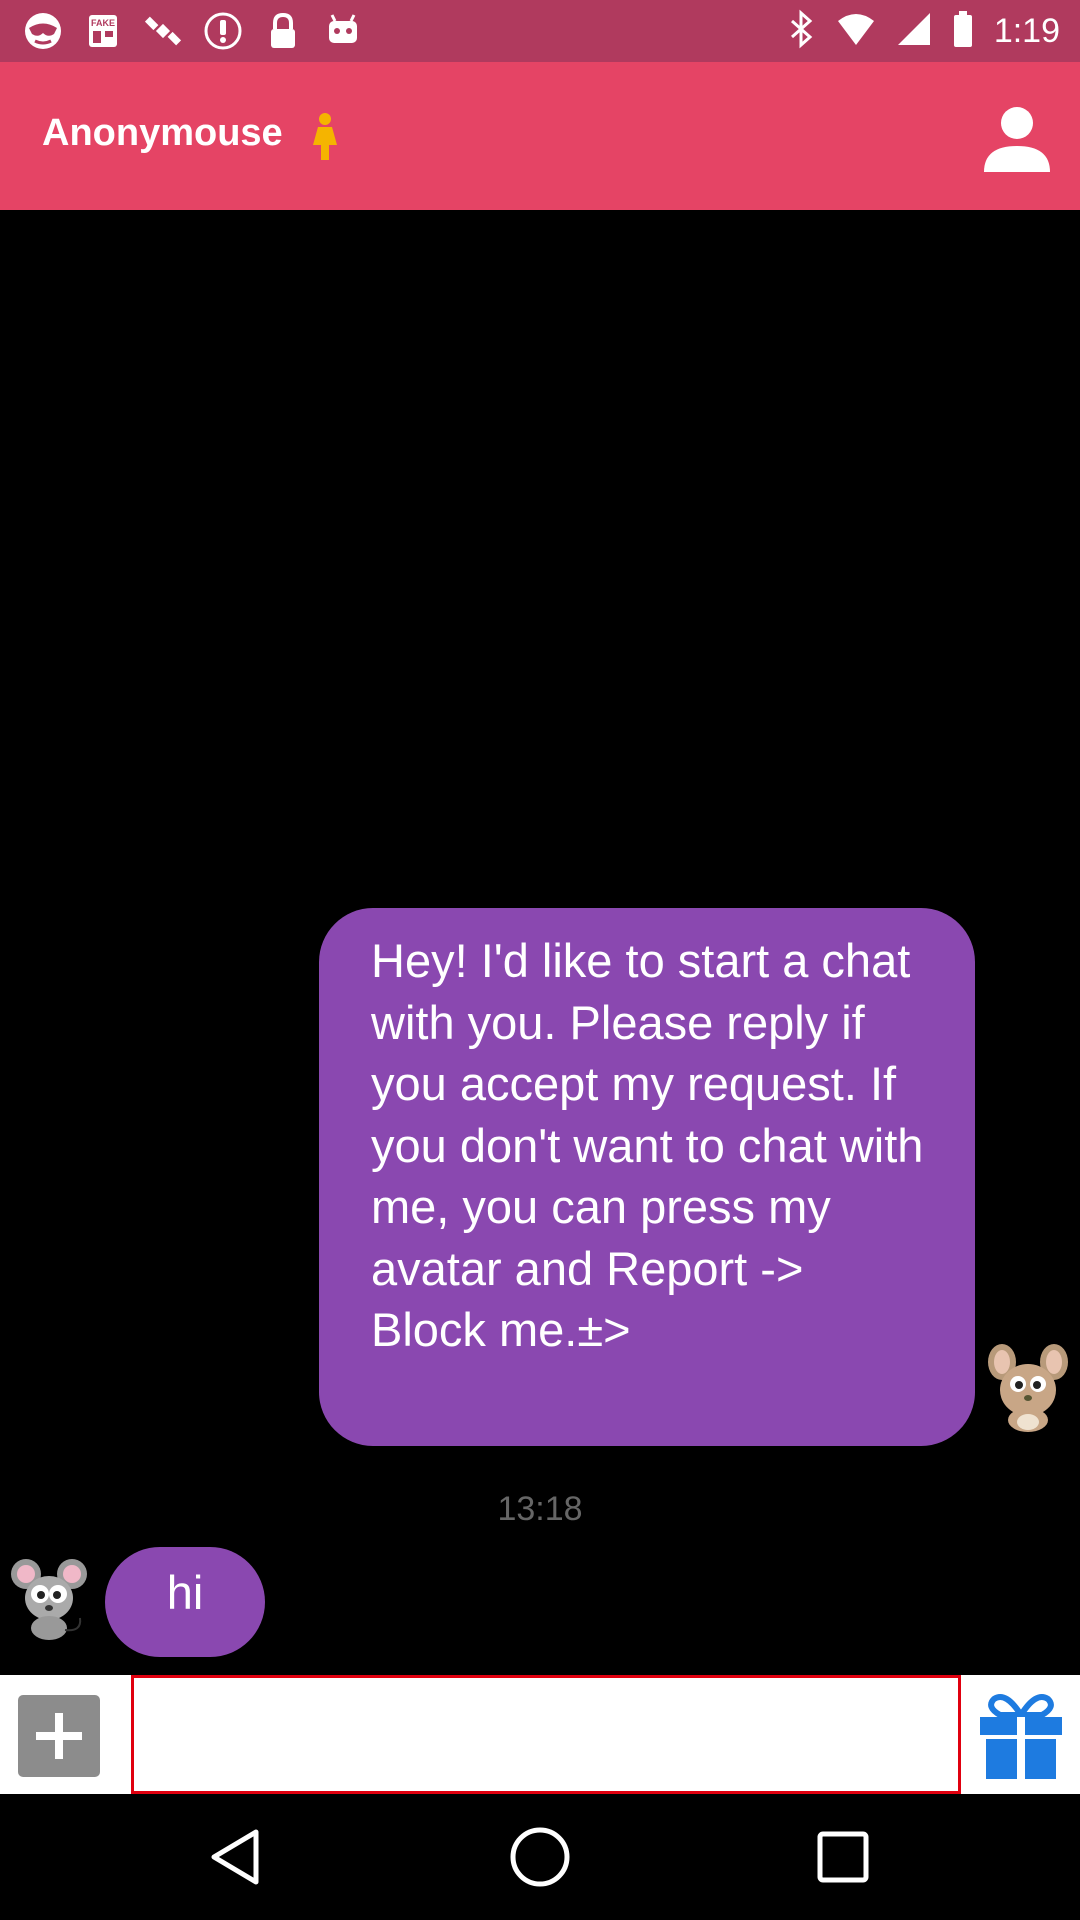 The width and height of the screenshot is (1080, 1920). What do you see at coordinates (914, 31) in the screenshot?
I see `signal-icon` at bounding box center [914, 31].